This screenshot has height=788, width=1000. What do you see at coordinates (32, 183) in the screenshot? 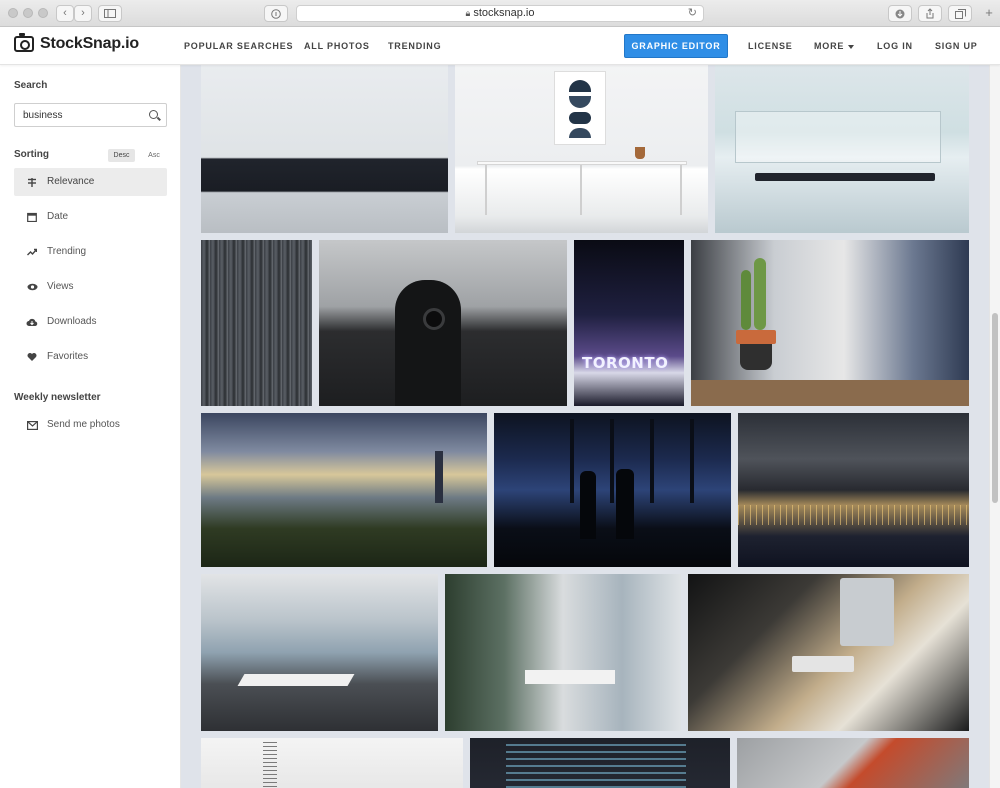
I see `relevance-icon` at bounding box center [32, 183].